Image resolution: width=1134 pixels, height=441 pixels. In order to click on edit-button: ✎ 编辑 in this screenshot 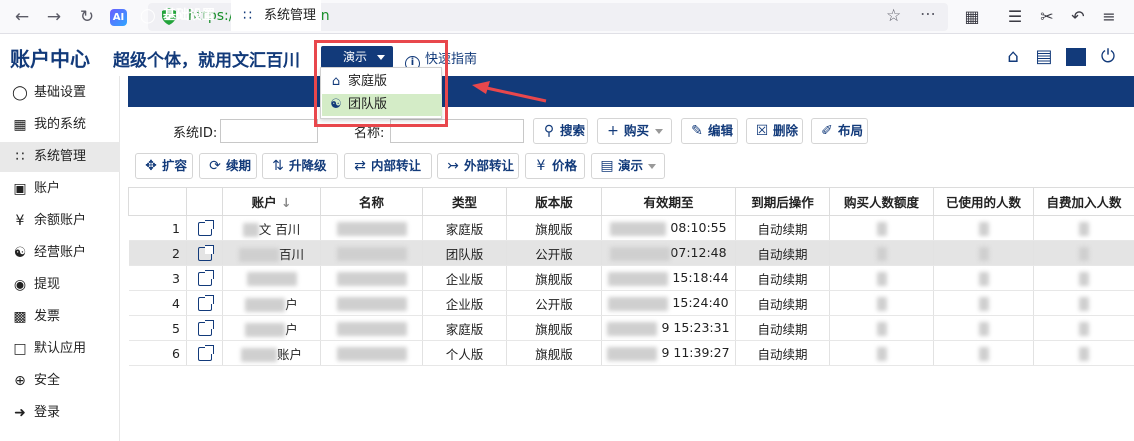, I will do `click(709, 131)`.